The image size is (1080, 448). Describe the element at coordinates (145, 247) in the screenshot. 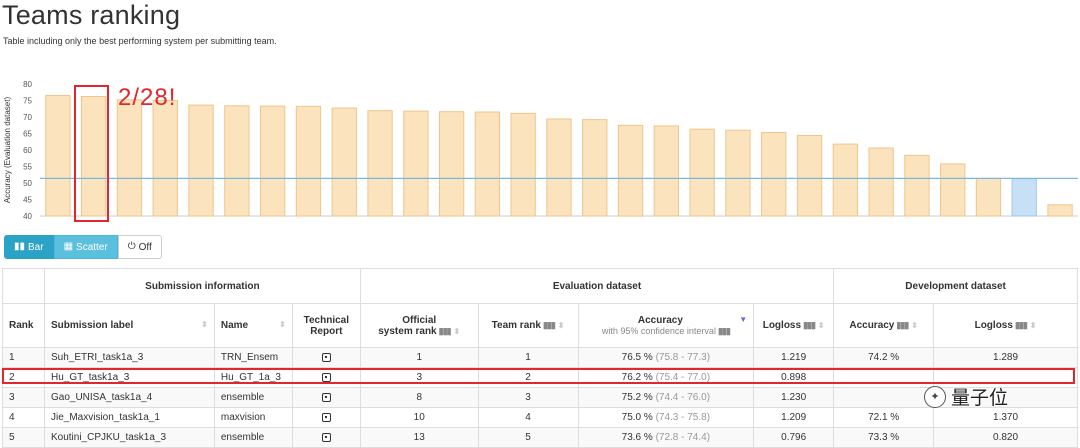

I see `off-mode-label: Off` at that location.